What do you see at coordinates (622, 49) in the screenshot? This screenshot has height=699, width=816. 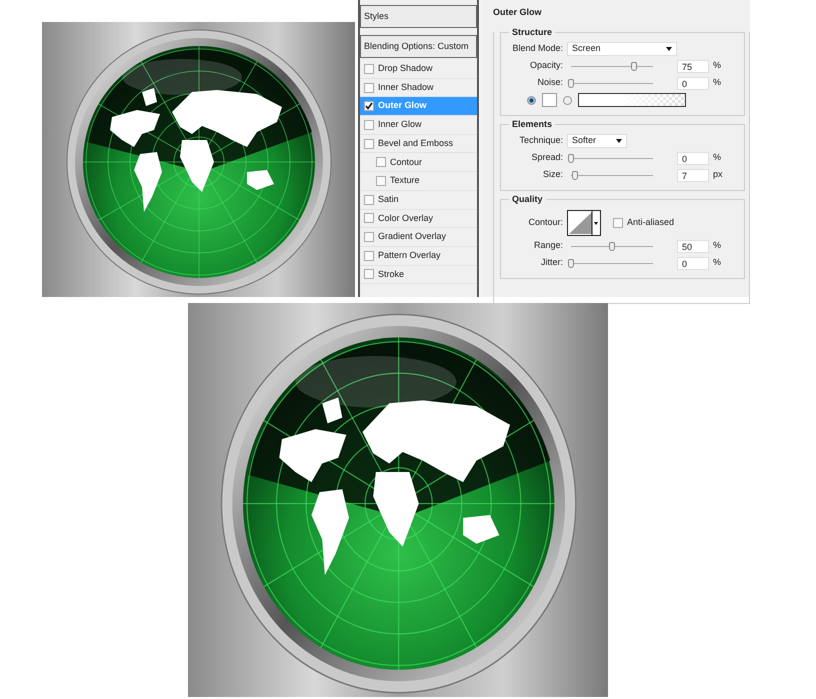 I see `dropdown: Screen` at bounding box center [622, 49].